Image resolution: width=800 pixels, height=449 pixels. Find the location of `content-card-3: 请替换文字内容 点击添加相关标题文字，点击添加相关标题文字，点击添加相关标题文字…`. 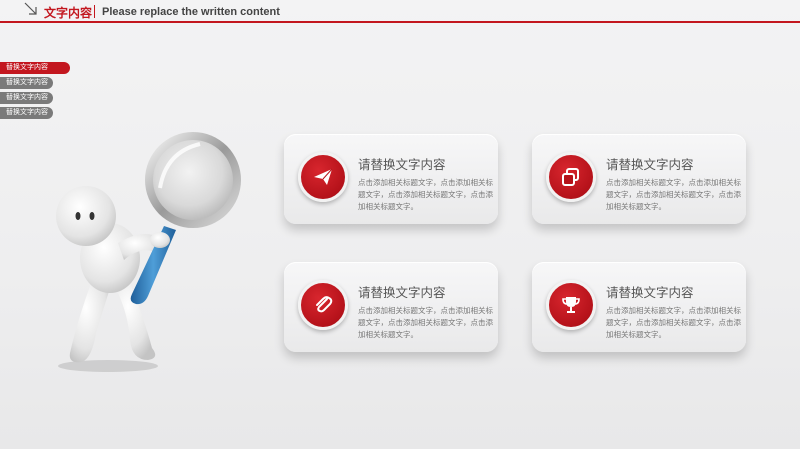

content-card-3: 请替换文字内容 点击添加相关标题文字，点击添加相关标题文字，点击添加相关标题文字… is located at coordinates (391, 307).